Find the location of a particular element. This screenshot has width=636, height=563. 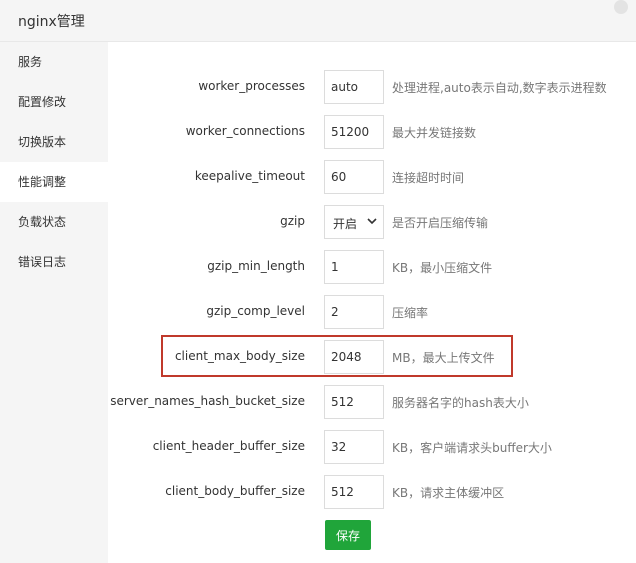

gzip-comp-level-input is located at coordinates (354, 312).